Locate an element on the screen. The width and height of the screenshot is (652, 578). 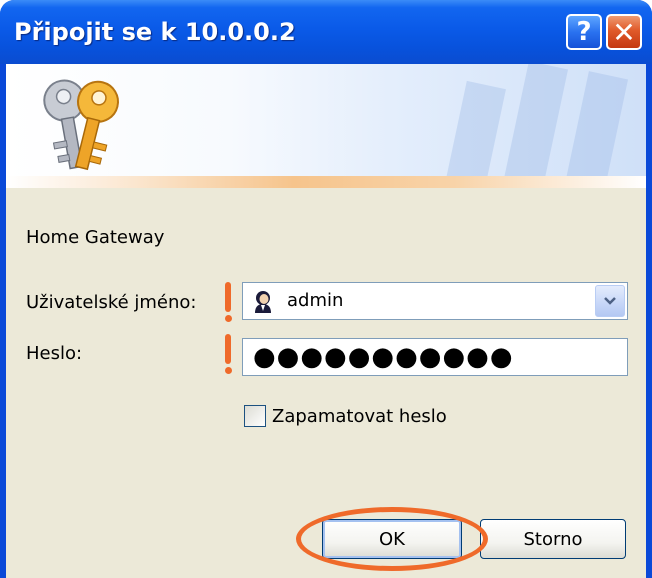
server-name: Home Gateway is located at coordinates (95, 237).